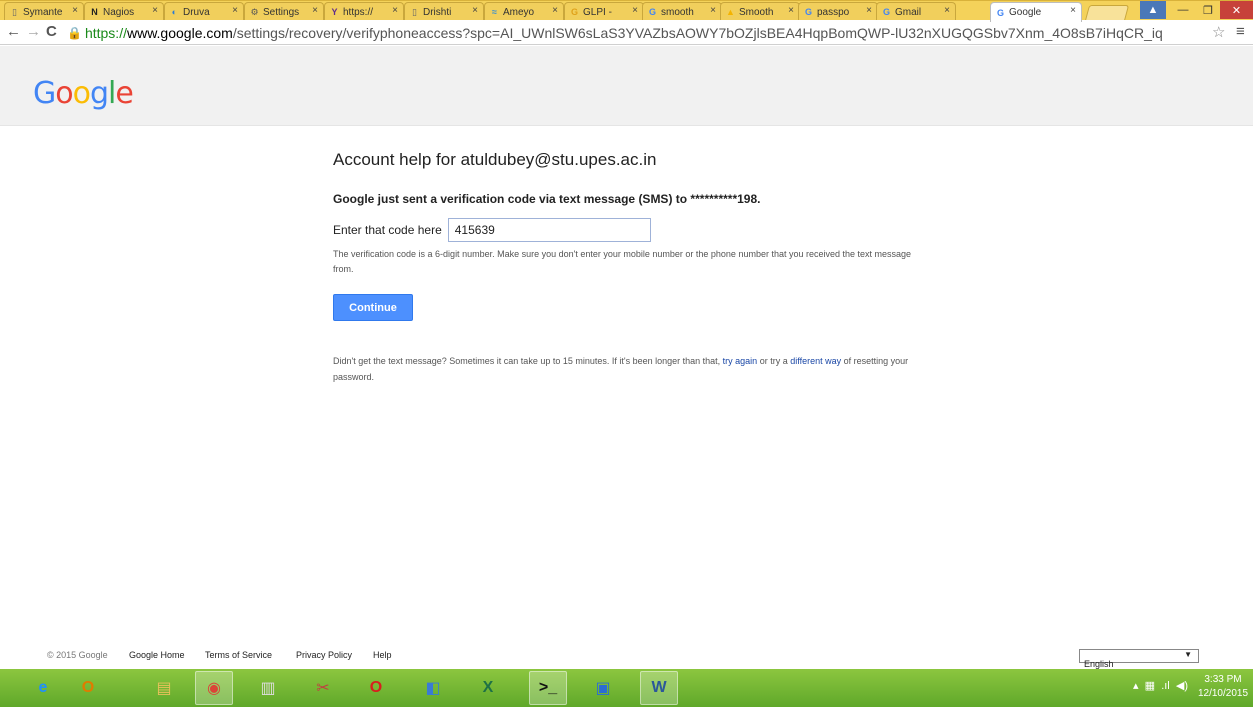 The image size is (1253, 707). What do you see at coordinates (1165, 686) in the screenshot?
I see `signal-icon: .ıl` at bounding box center [1165, 686].